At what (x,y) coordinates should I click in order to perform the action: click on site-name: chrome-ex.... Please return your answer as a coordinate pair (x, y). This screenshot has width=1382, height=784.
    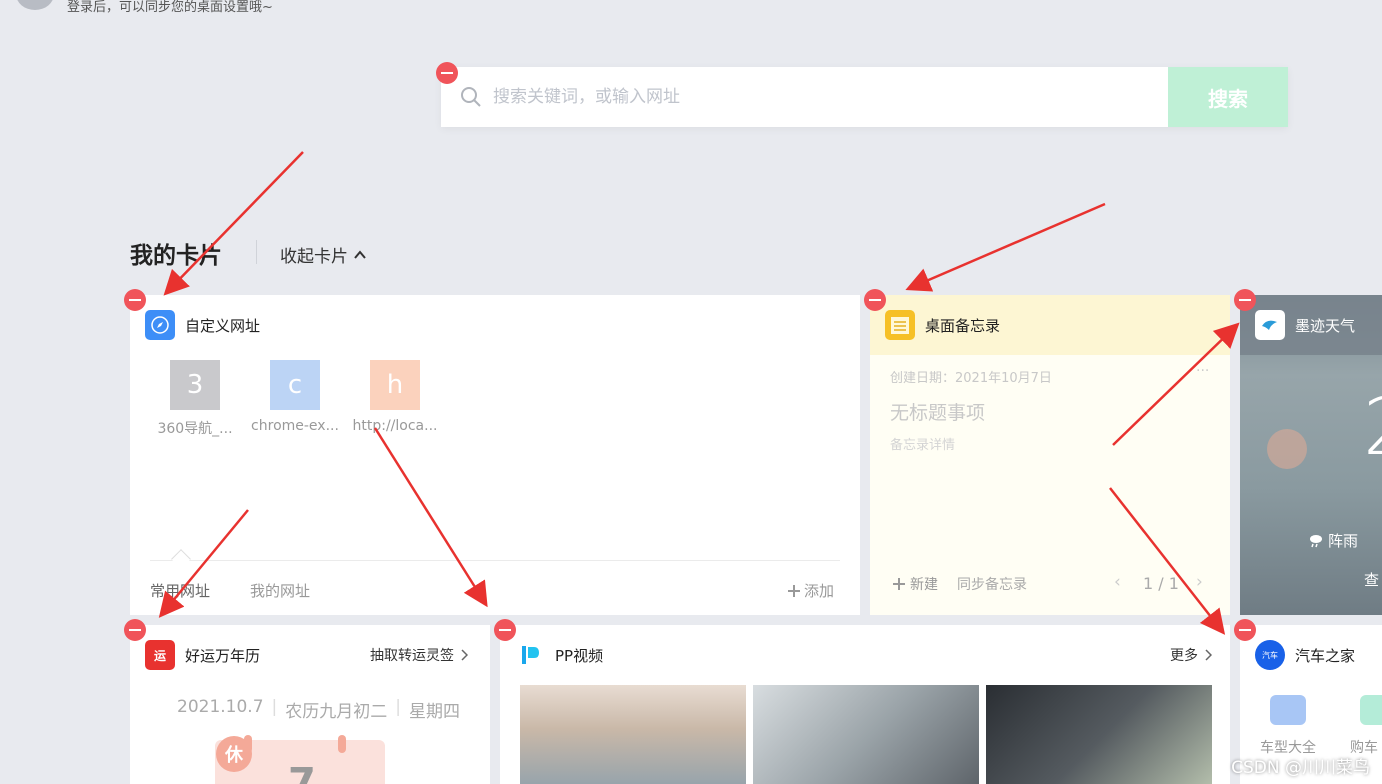
    Looking at the image, I should click on (295, 426).